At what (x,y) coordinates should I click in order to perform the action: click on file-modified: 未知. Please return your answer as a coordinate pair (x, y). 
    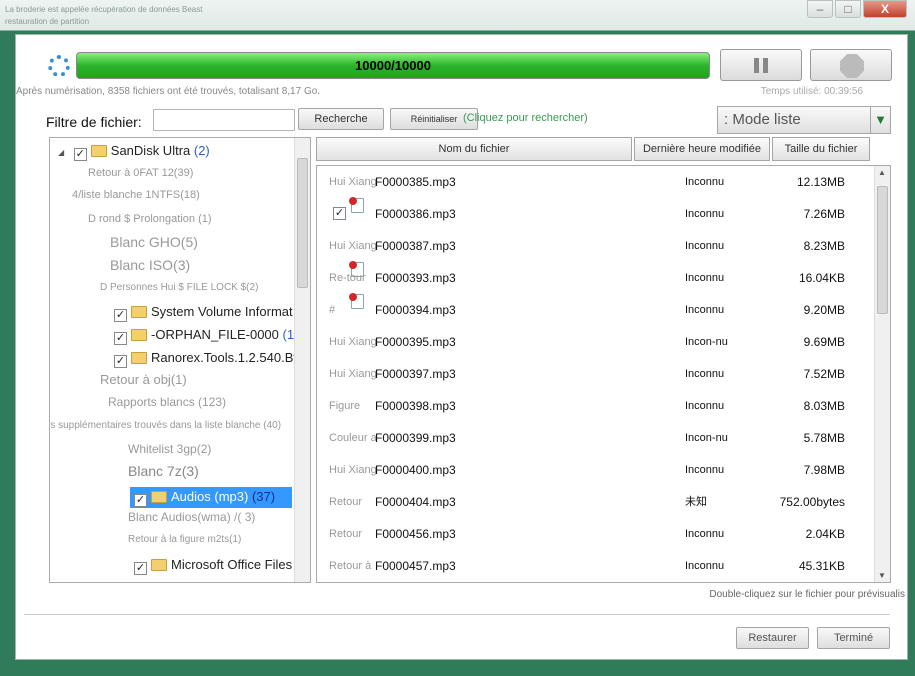
    Looking at the image, I should click on (696, 502).